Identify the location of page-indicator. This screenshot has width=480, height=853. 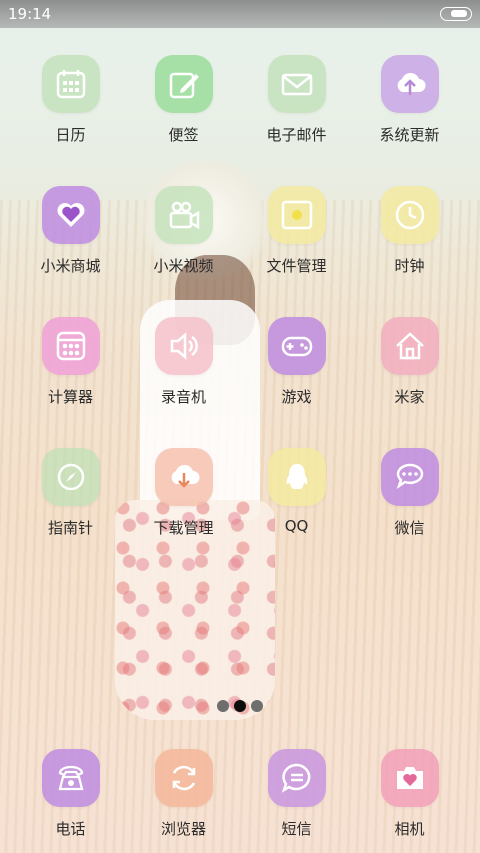
(240, 706).